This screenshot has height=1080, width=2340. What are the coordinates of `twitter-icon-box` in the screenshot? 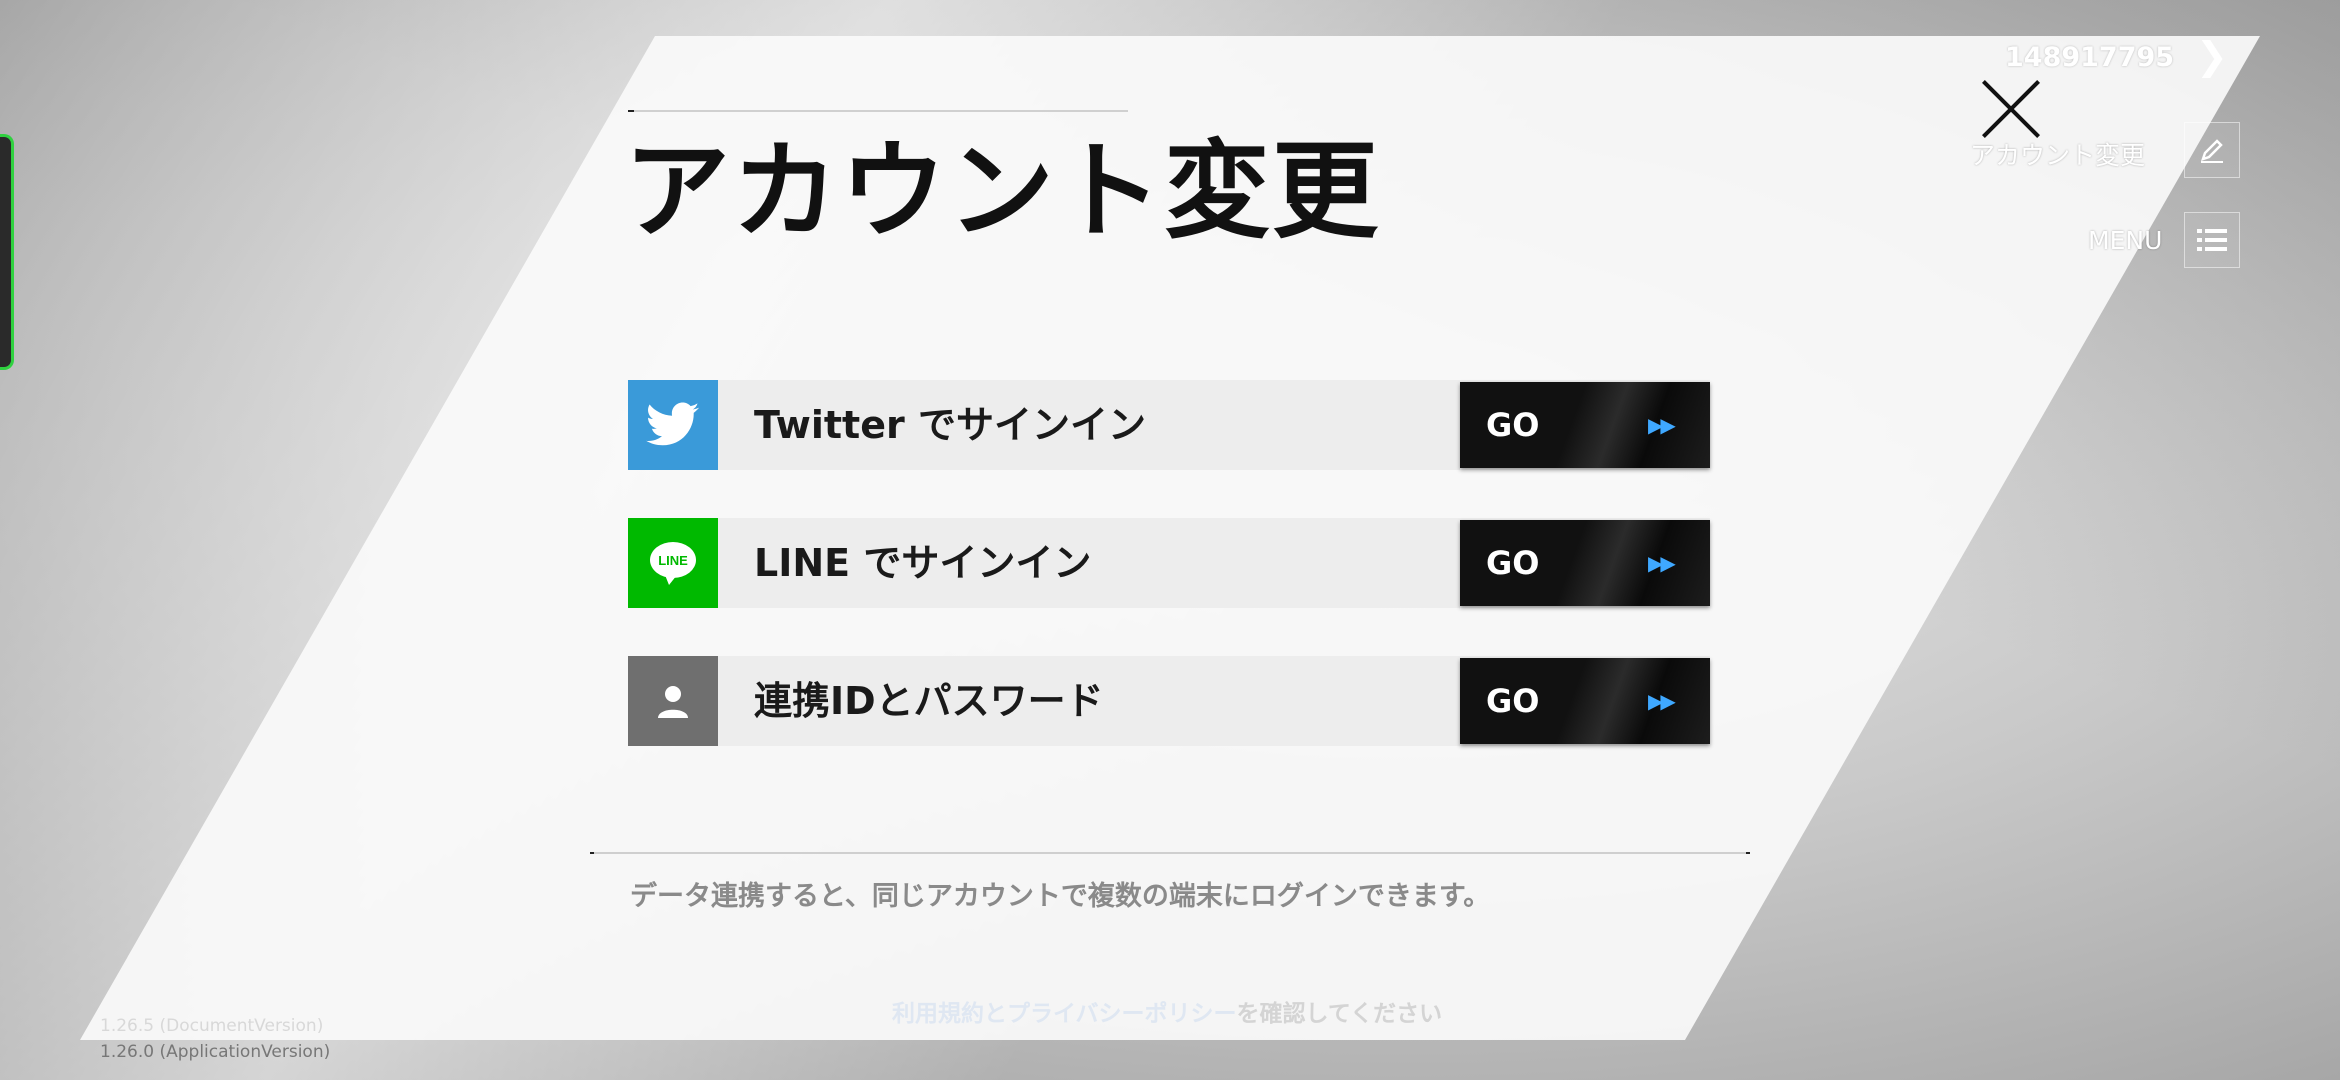 It's located at (673, 425).